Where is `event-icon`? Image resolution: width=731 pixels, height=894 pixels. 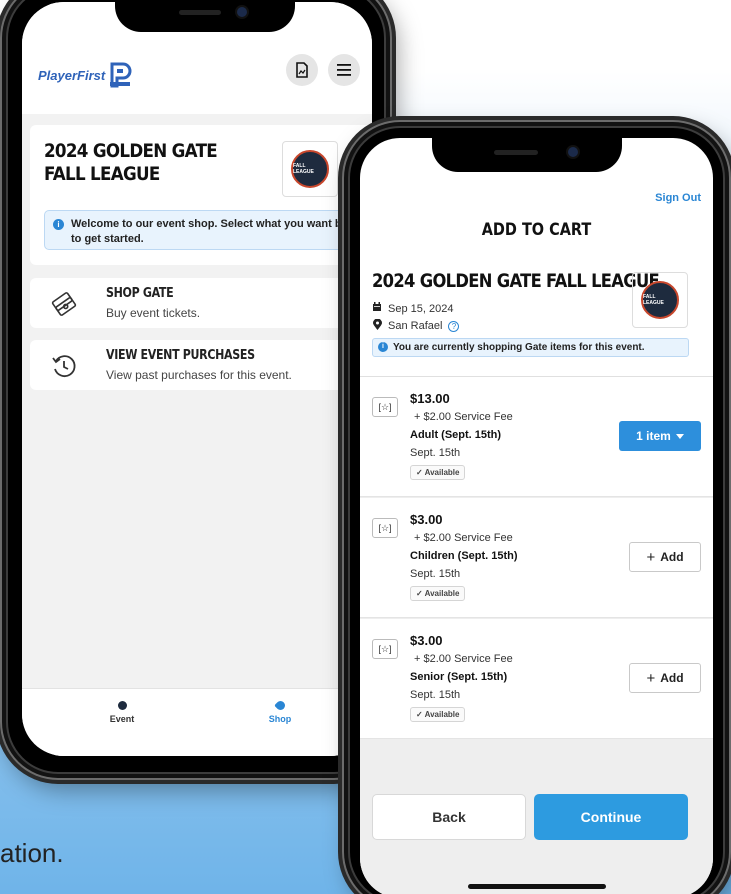 event-icon is located at coordinates (122, 705).